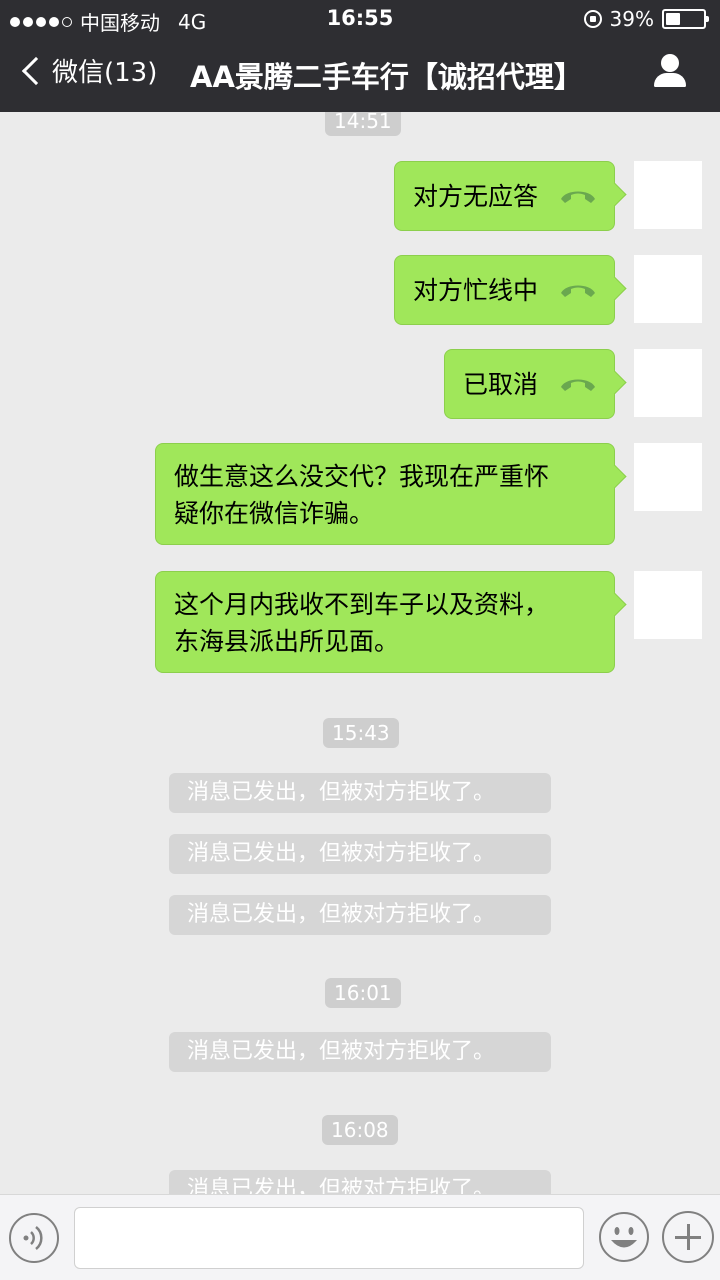 The height and width of the screenshot is (1280, 720). What do you see at coordinates (685, 19) in the screenshot?
I see `battery-icon` at bounding box center [685, 19].